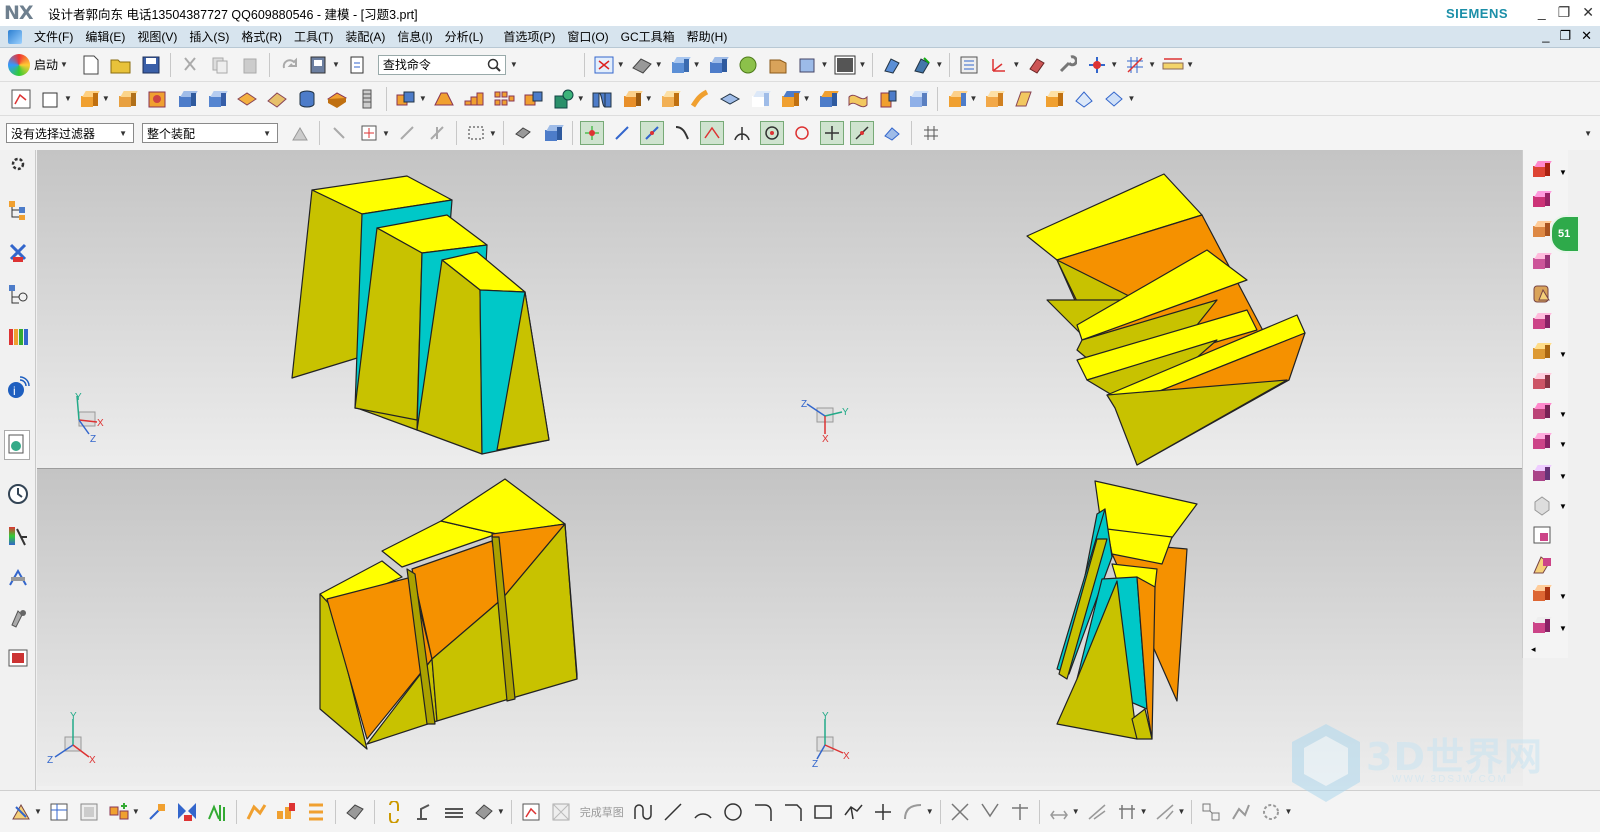  What do you see at coordinates (18, 252) in the screenshot?
I see `constraint-navigator-icon` at bounding box center [18, 252].